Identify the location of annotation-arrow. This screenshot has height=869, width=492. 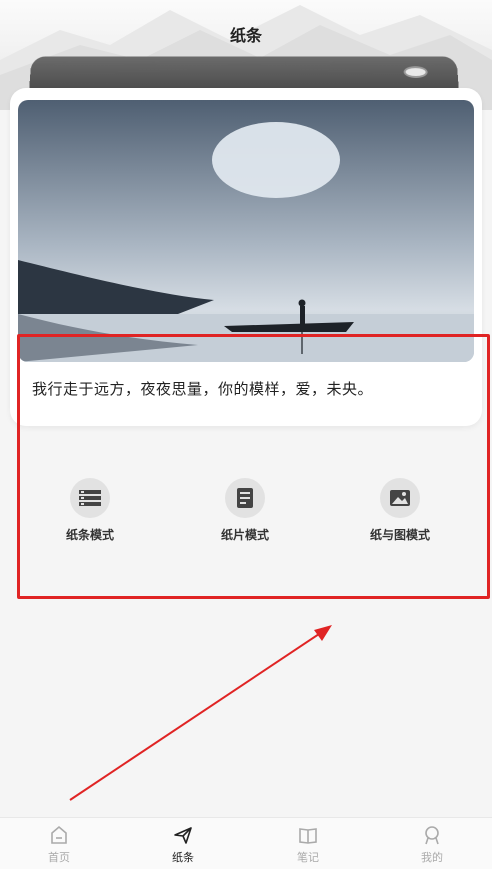
(200, 713).